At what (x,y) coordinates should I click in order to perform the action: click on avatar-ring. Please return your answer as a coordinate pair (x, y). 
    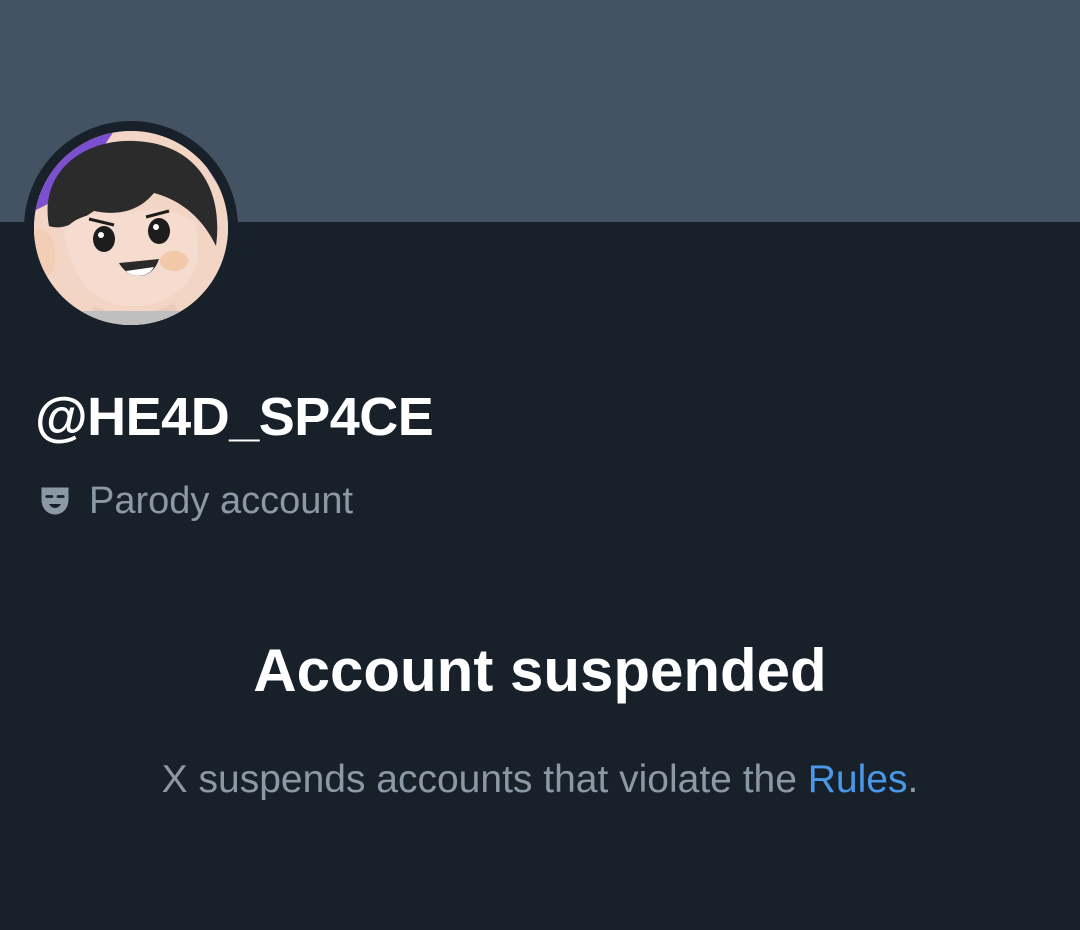
    Looking at the image, I should click on (131, 228).